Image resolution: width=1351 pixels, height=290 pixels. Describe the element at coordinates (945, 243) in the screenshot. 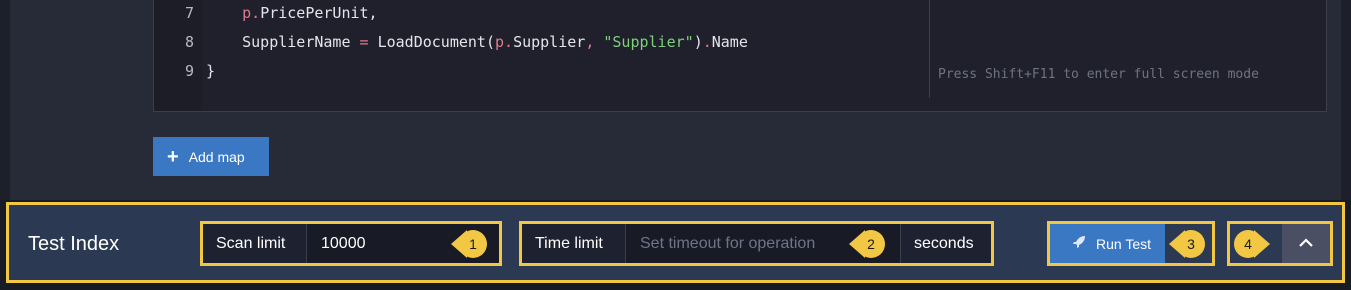

I see `time-limit-unit: seconds` at that location.